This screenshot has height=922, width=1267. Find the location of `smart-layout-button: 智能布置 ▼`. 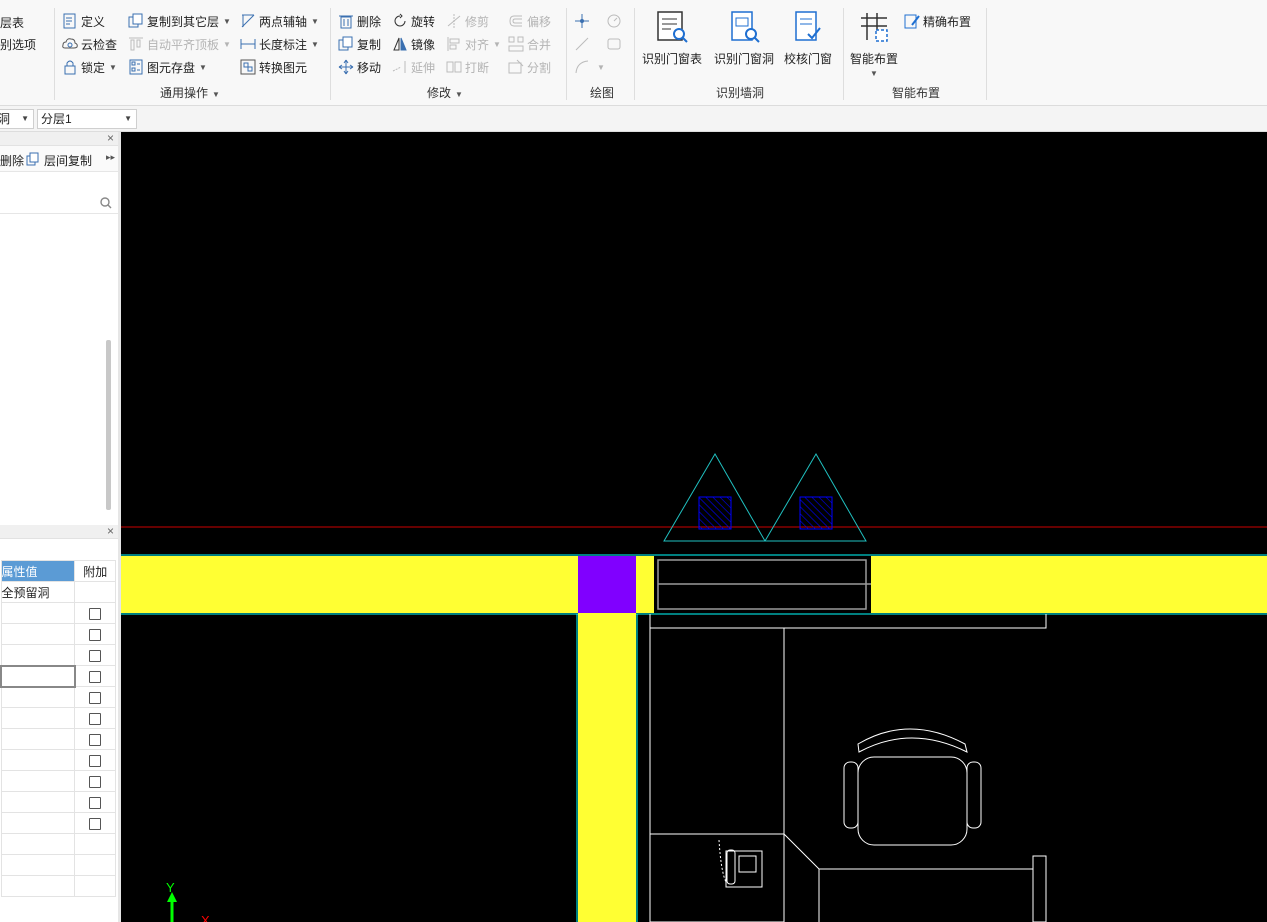

smart-layout-button: 智能布置 ▼ is located at coordinates (874, 44).